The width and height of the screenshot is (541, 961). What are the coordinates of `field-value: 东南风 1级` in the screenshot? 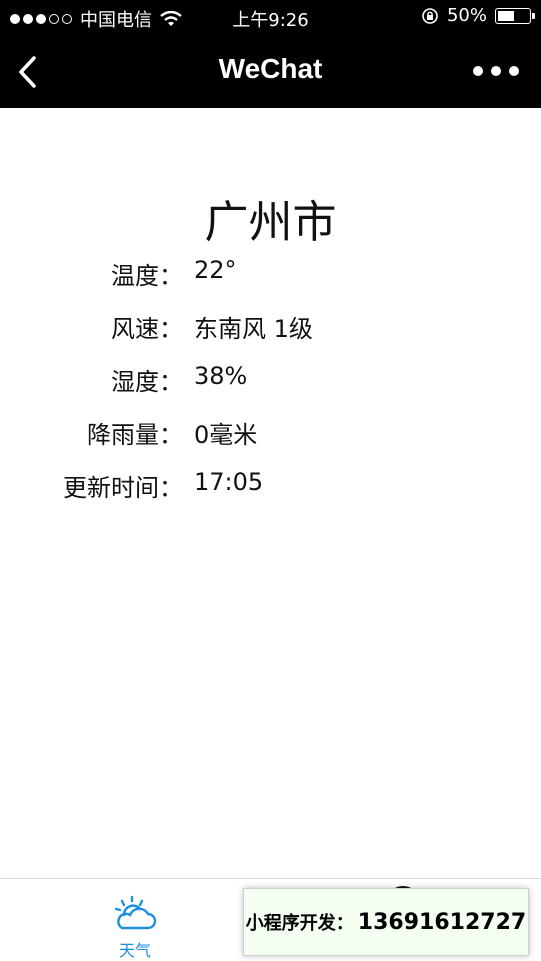 It's located at (253, 329).